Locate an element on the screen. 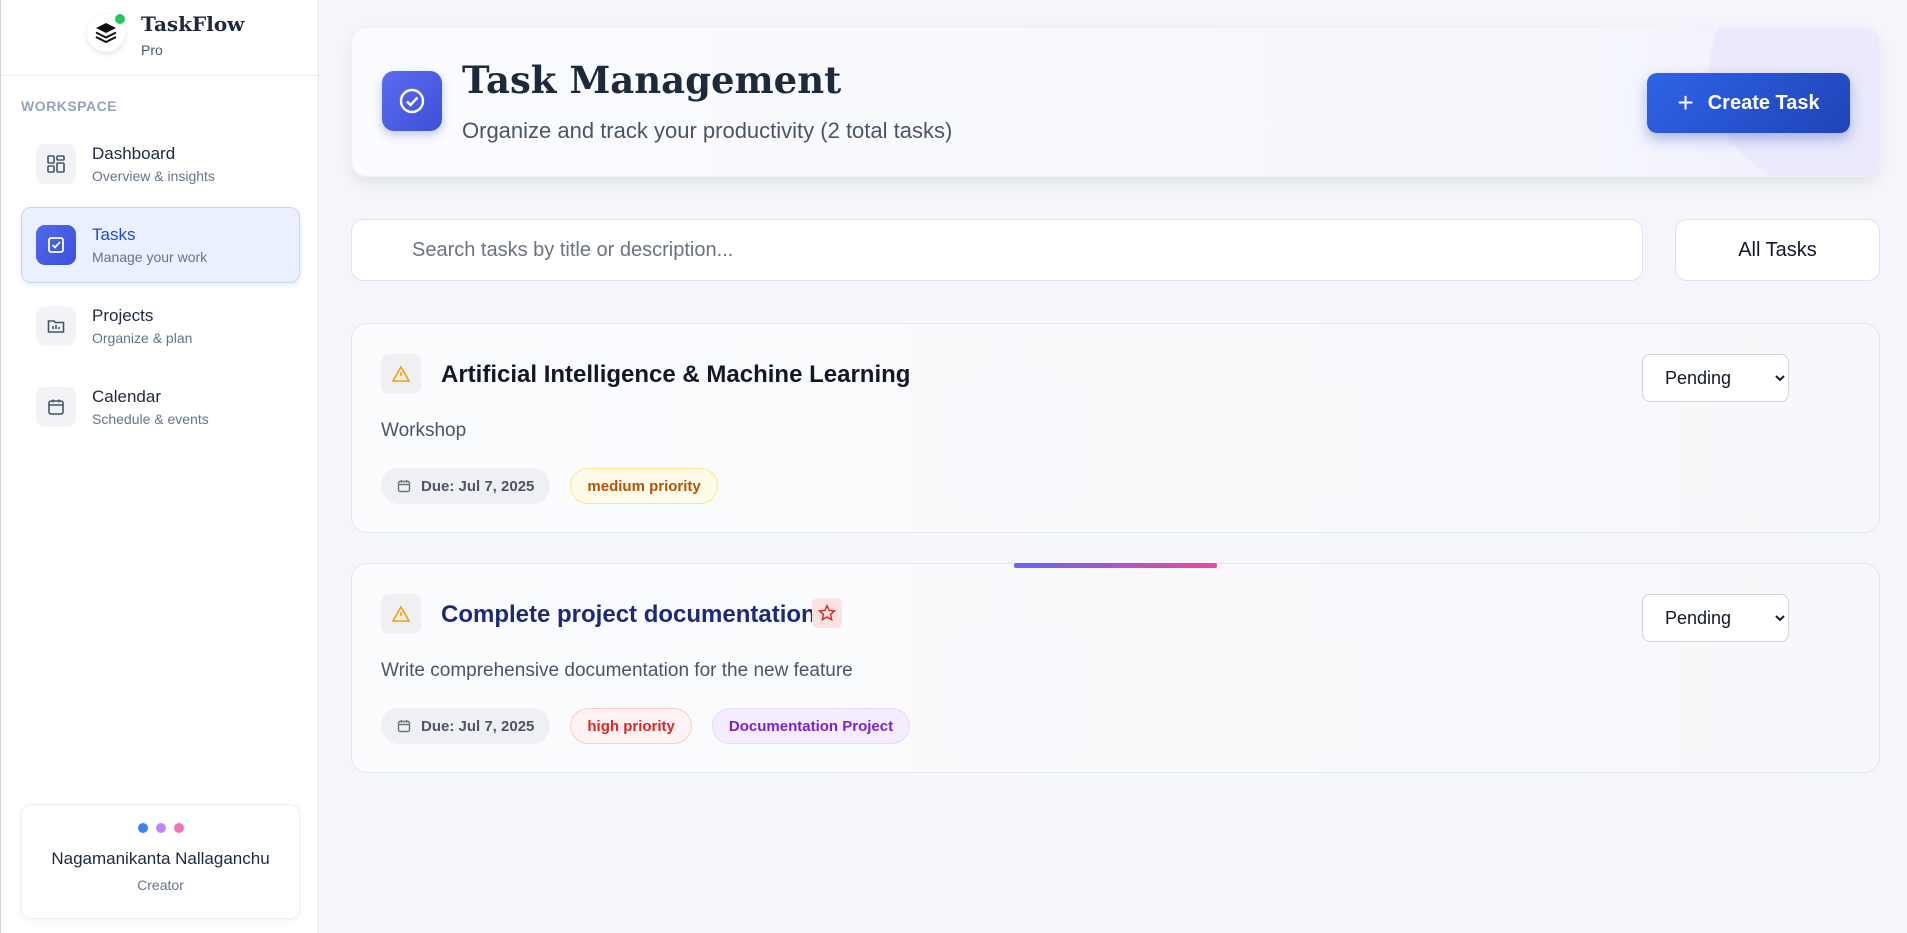 The image size is (1907, 933). sidebar-item-title: Tasks is located at coordinates (114, 234).